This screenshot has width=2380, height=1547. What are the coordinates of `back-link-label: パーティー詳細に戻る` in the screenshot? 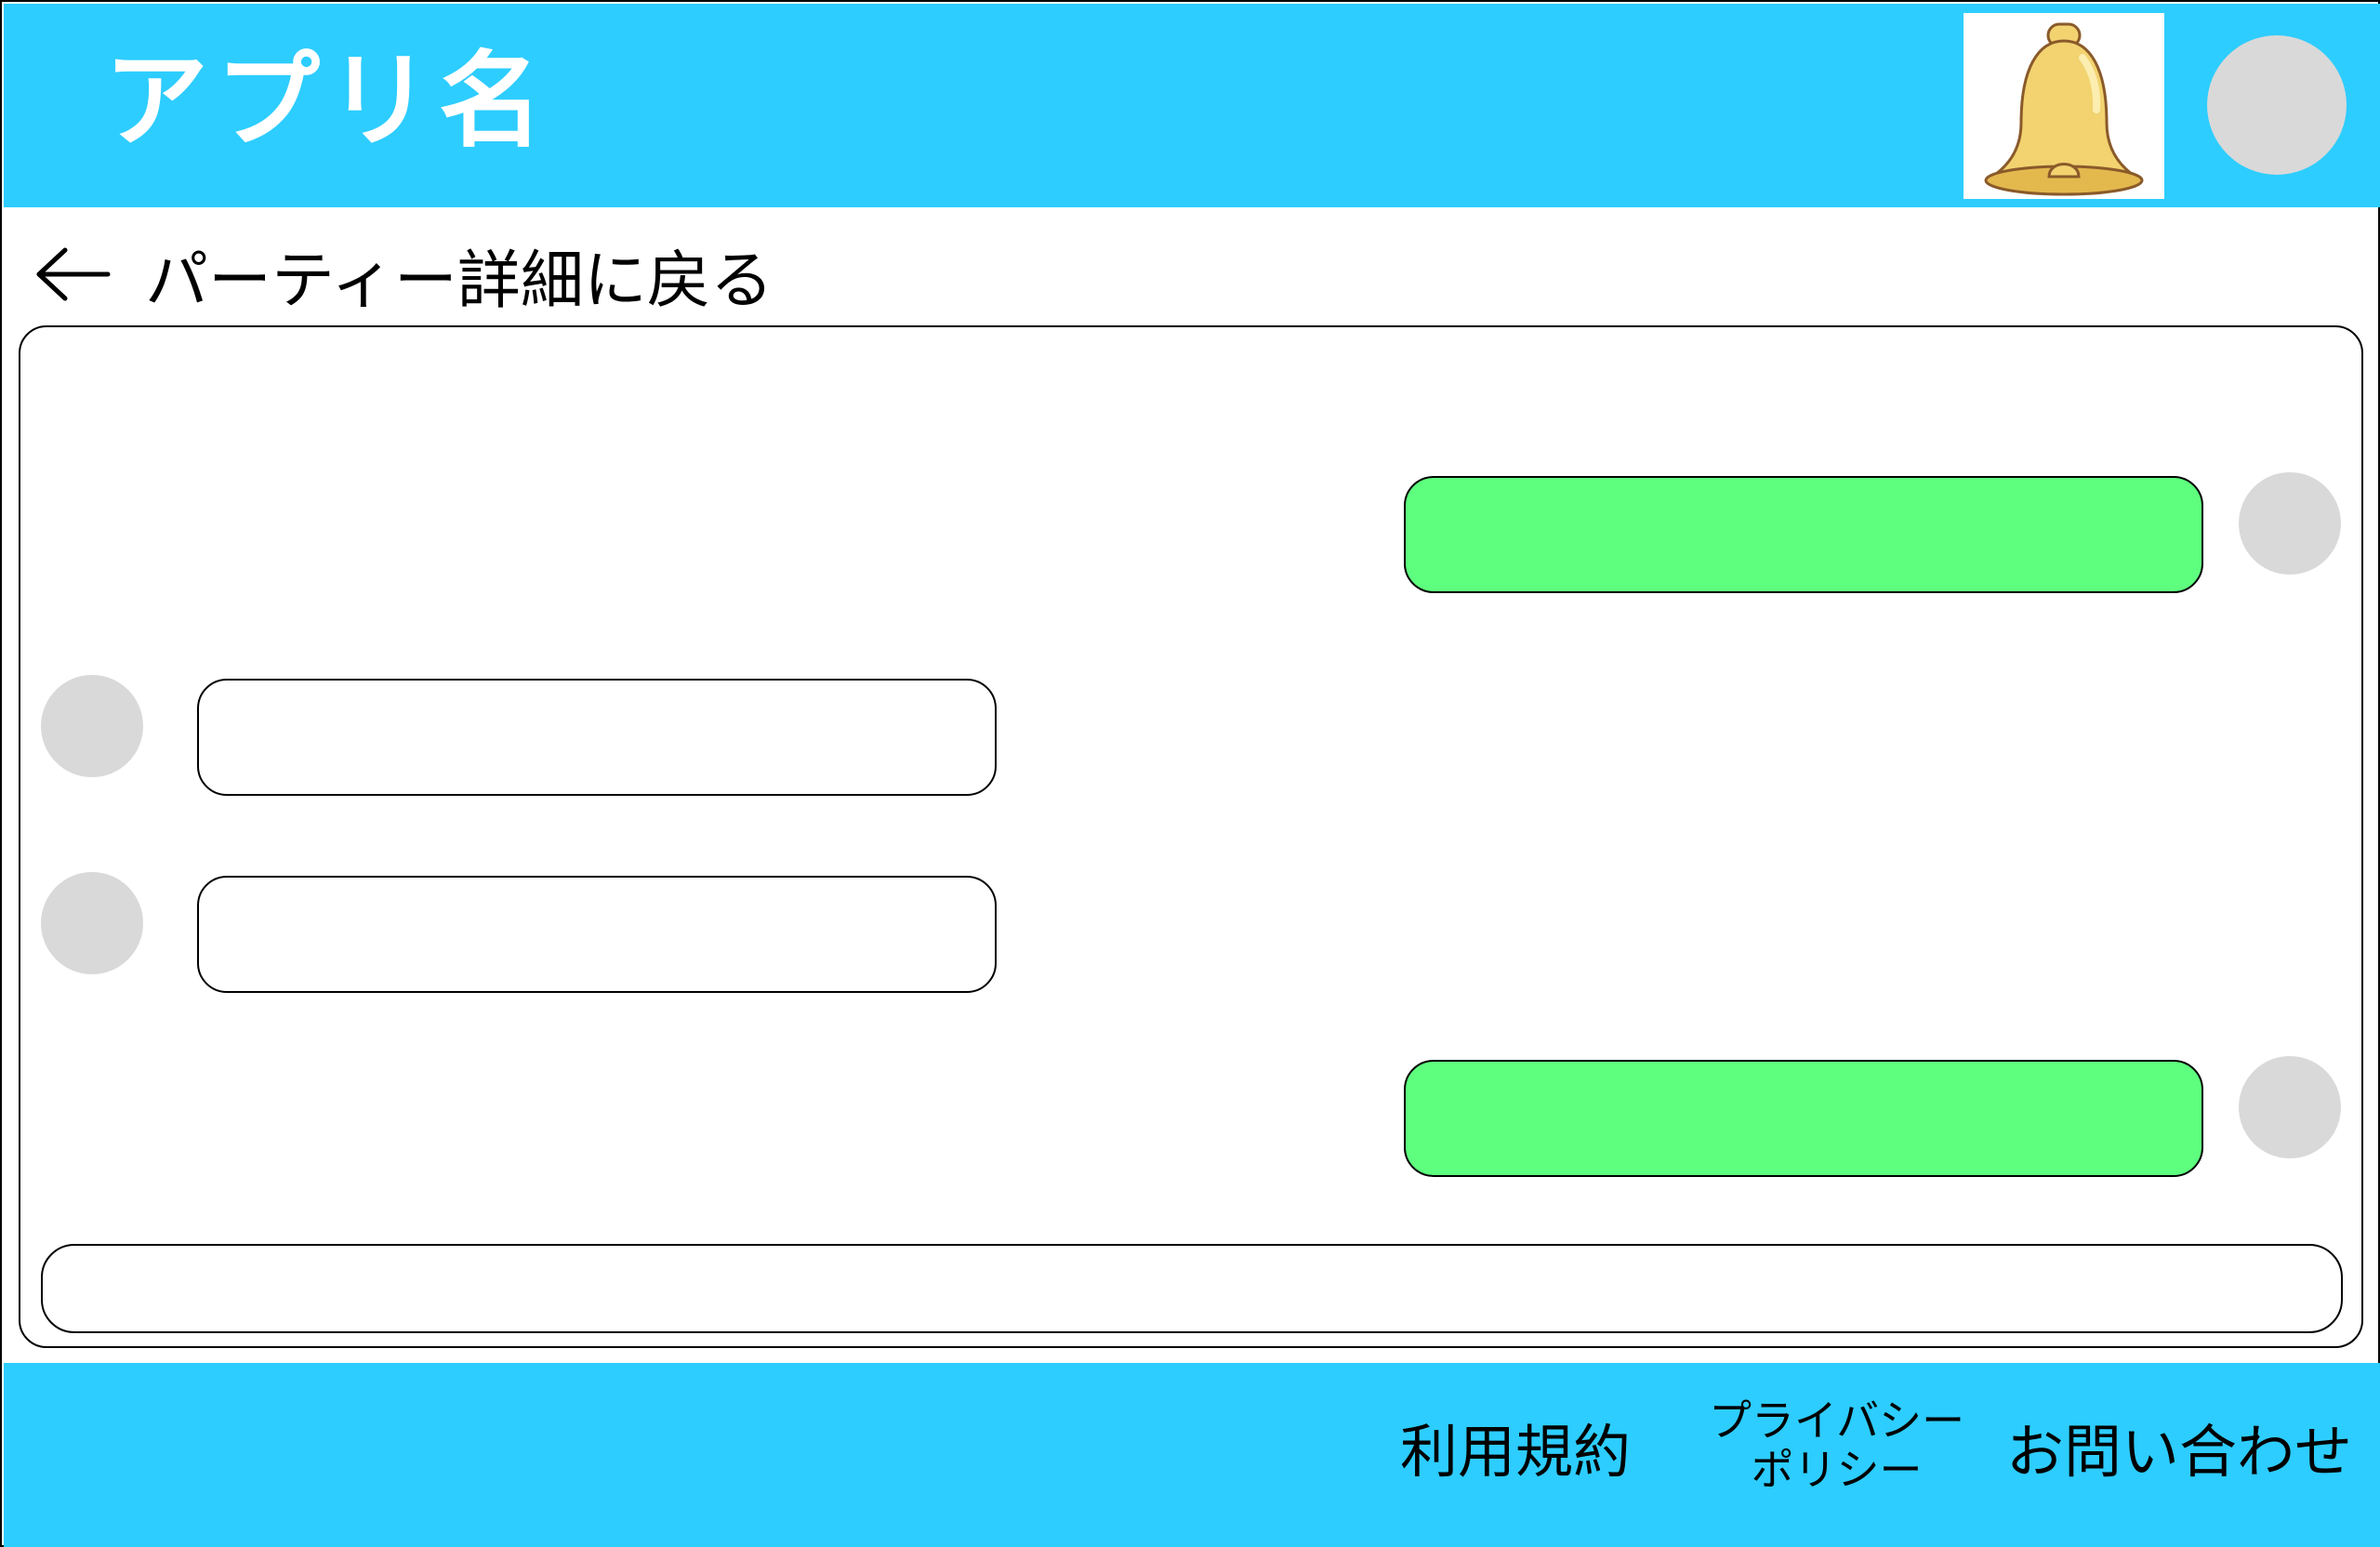 It's located at (459, 281).